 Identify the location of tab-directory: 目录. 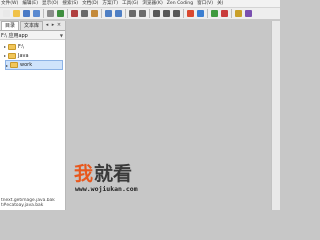
(10, 25).